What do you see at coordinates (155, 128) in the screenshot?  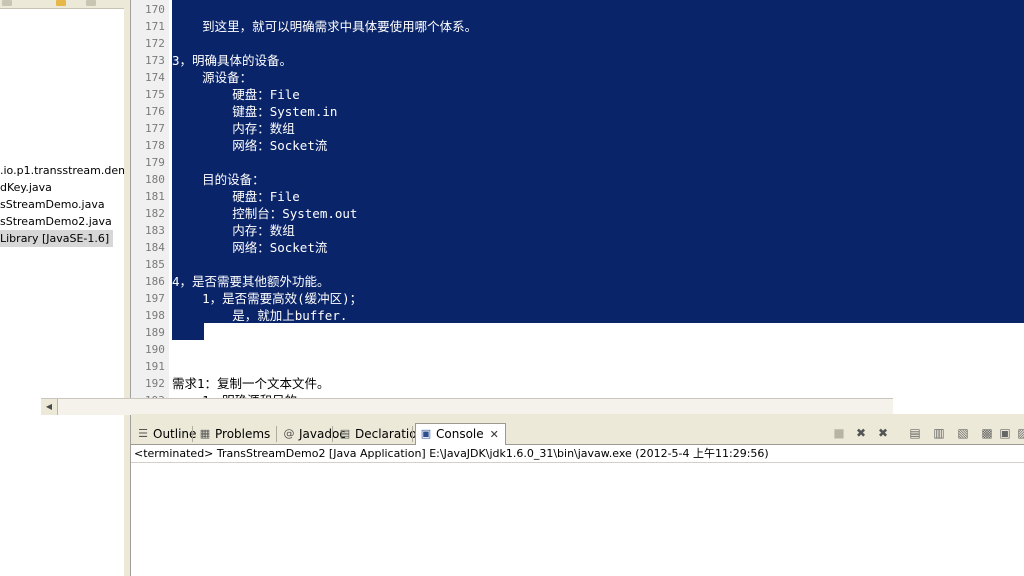 I see `line-number: 177` at bounding box center [155, 128].